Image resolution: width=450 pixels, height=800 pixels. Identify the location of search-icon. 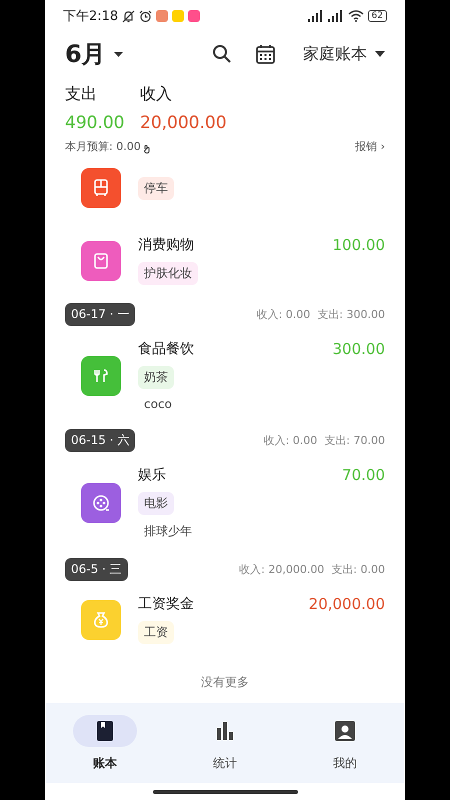
(222, 54).